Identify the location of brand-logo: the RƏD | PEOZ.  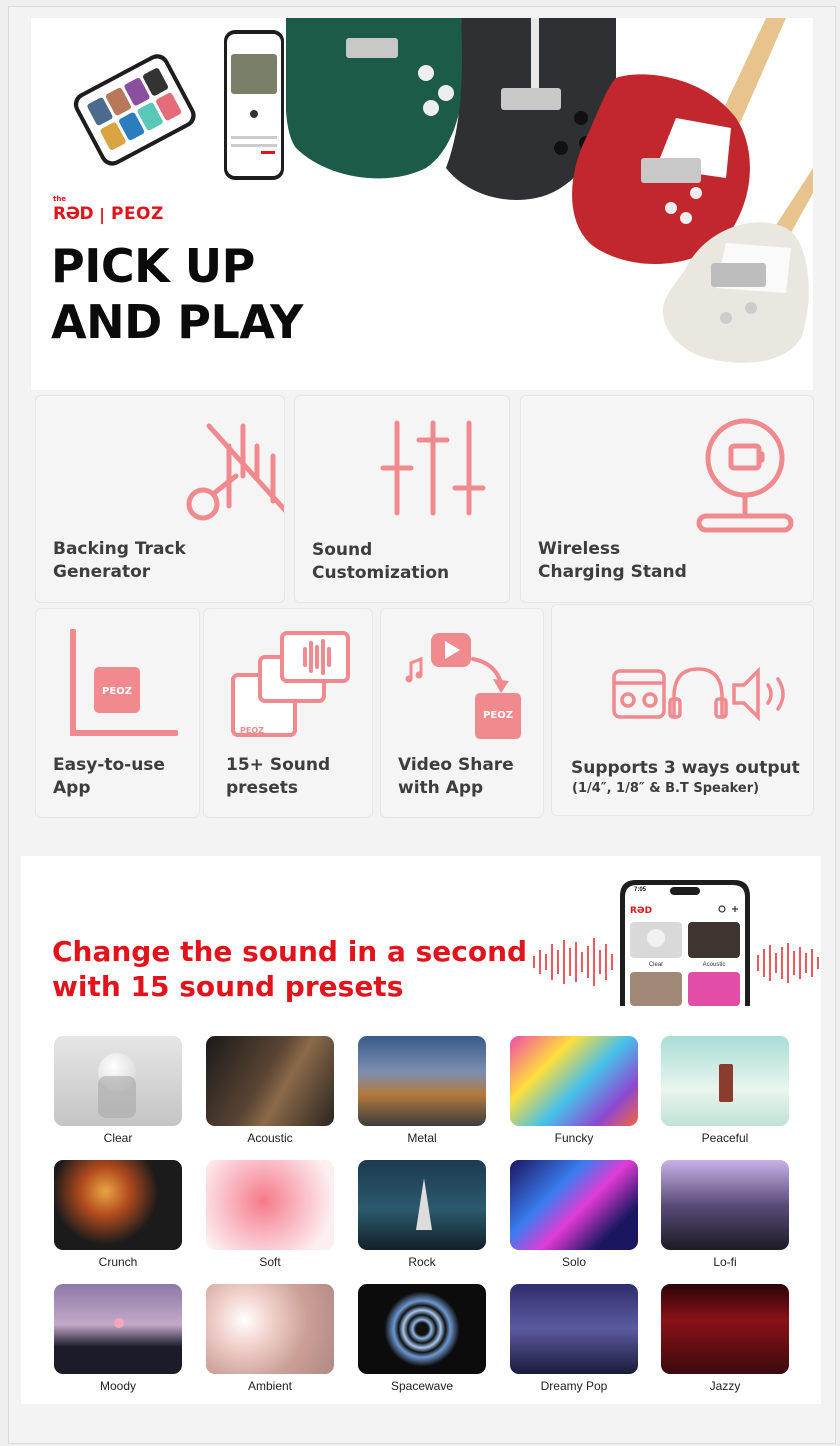
(108, 209).